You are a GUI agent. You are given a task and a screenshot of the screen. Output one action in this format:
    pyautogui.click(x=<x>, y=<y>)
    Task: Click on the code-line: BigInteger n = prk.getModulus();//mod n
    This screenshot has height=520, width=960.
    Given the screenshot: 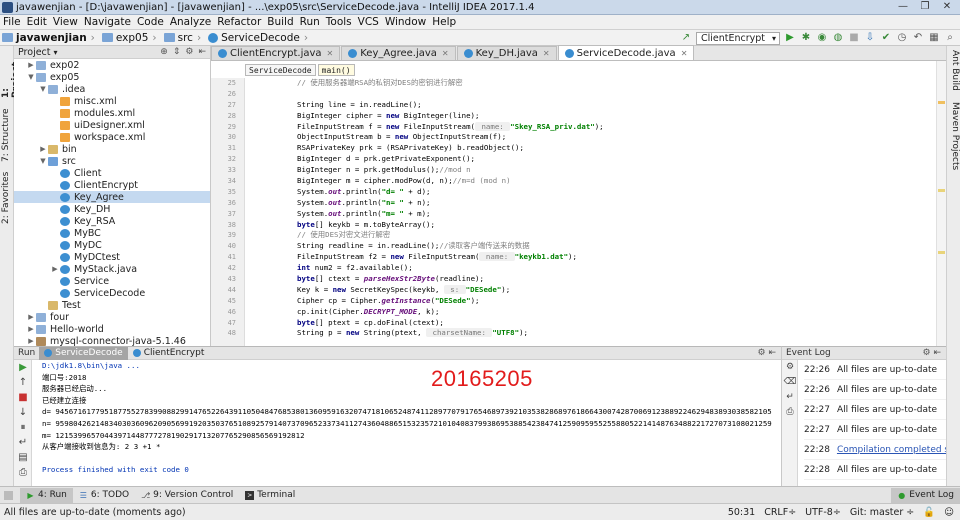 What is the action you would take?
    pyautogui.click(x=617, y=170)
    